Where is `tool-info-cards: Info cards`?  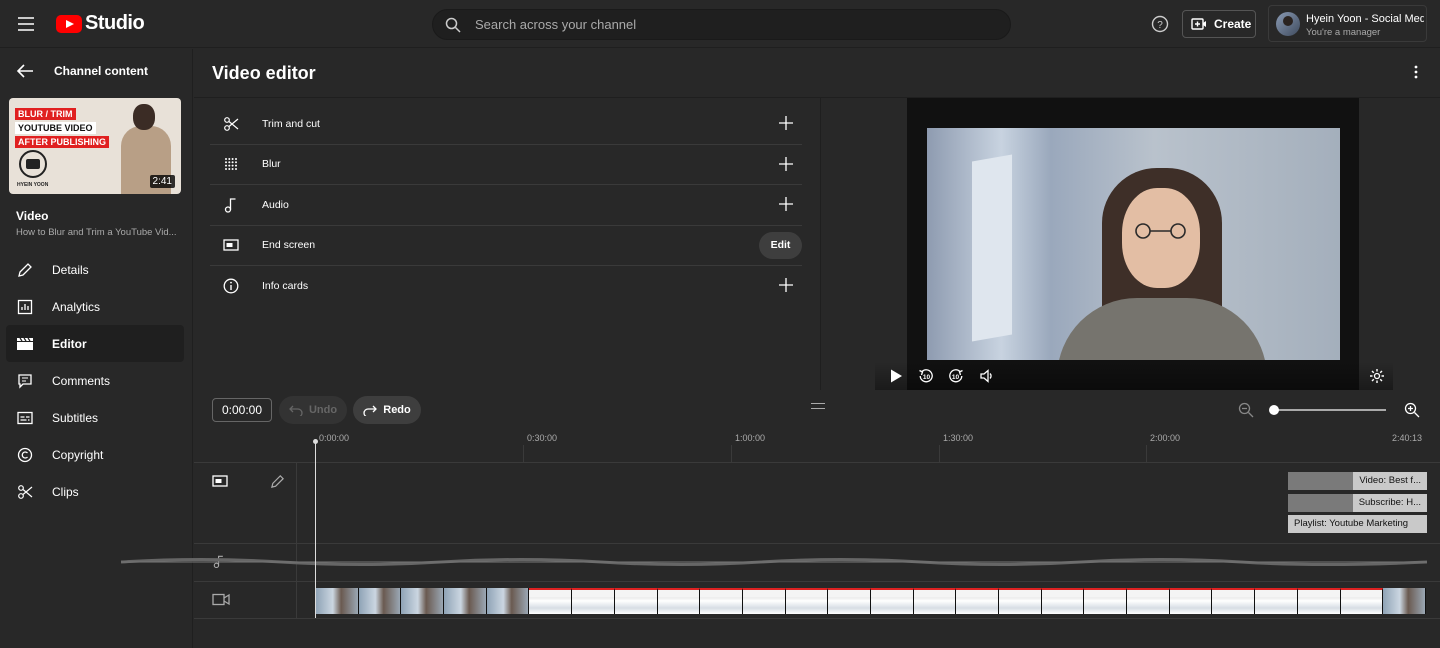 tool-info-cards: Info cards is located at coordinates (506, 286).